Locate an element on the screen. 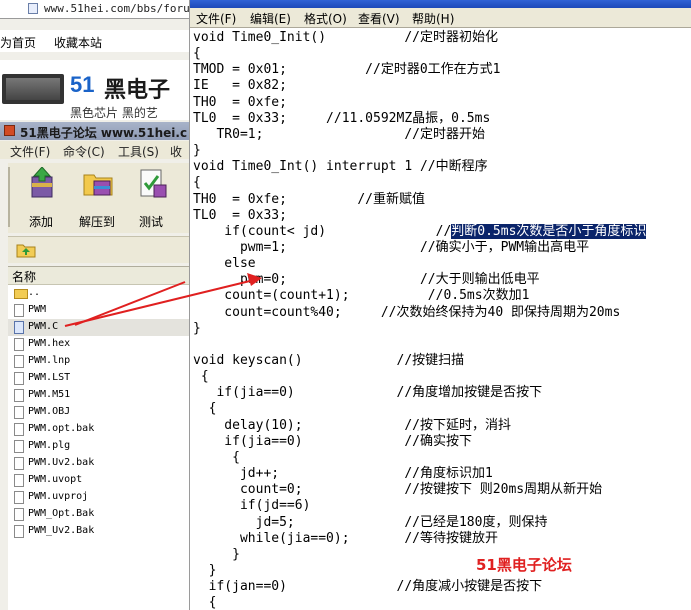  file-name: PWM.uvopt is located at coordinates (55, 479).